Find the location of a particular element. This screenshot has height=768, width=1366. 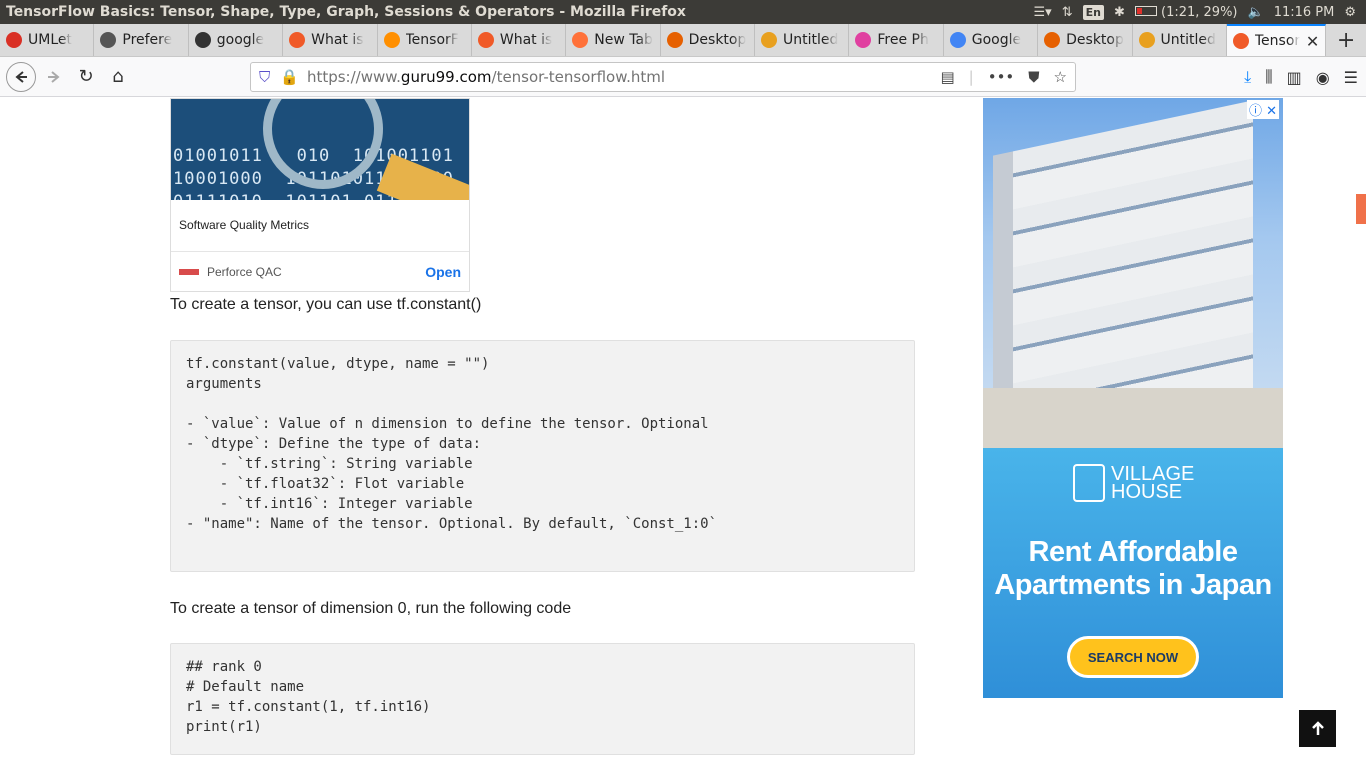

tab-label: New Tab is located at coordinates (623, 40).